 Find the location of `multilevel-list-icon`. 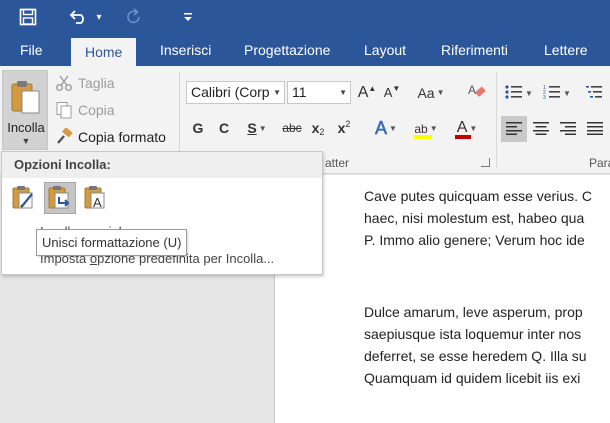

multilevel-list-icon is located at coordinates (594, 93).